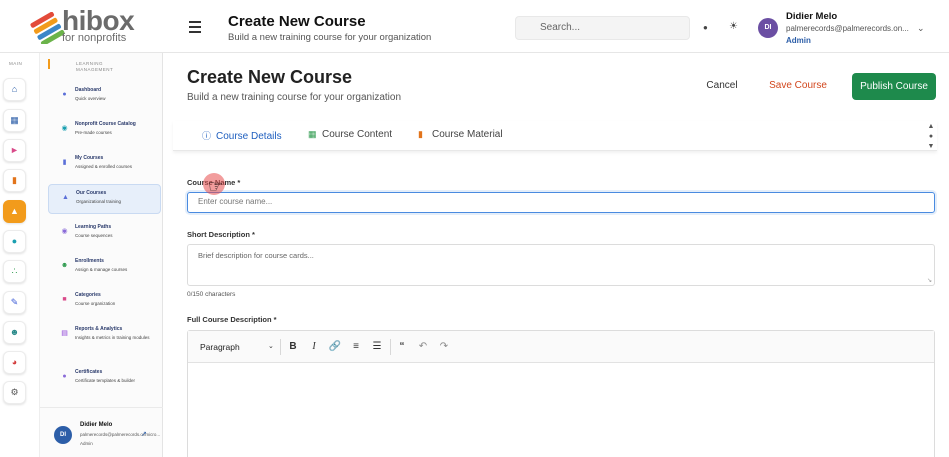  Describe the element at coordinates (14, 120) in the screenshot. I see `org-chart-icon: ▦` at that location.